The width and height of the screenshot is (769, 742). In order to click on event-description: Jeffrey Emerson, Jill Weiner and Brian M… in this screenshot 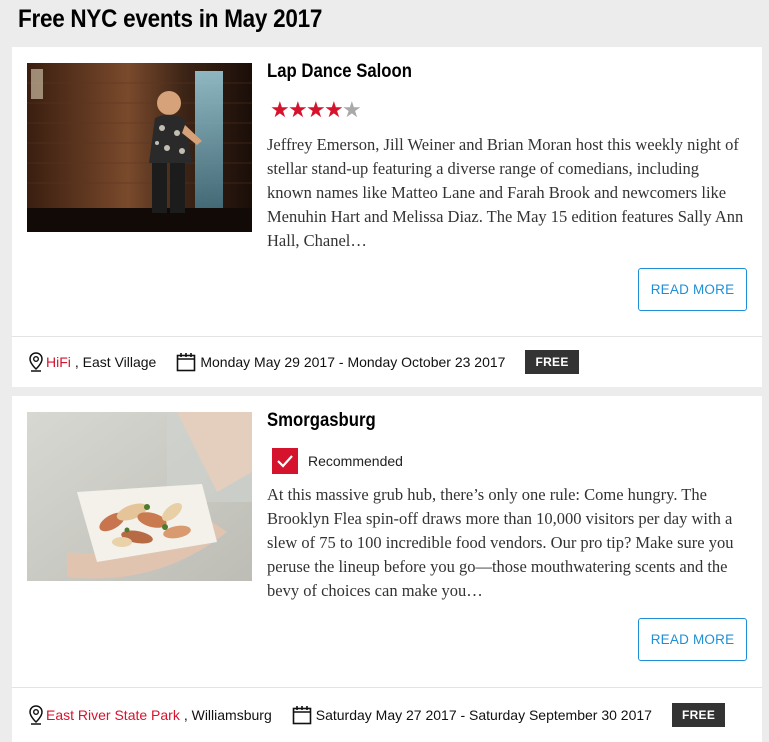, I will do `click(505, 192)`.